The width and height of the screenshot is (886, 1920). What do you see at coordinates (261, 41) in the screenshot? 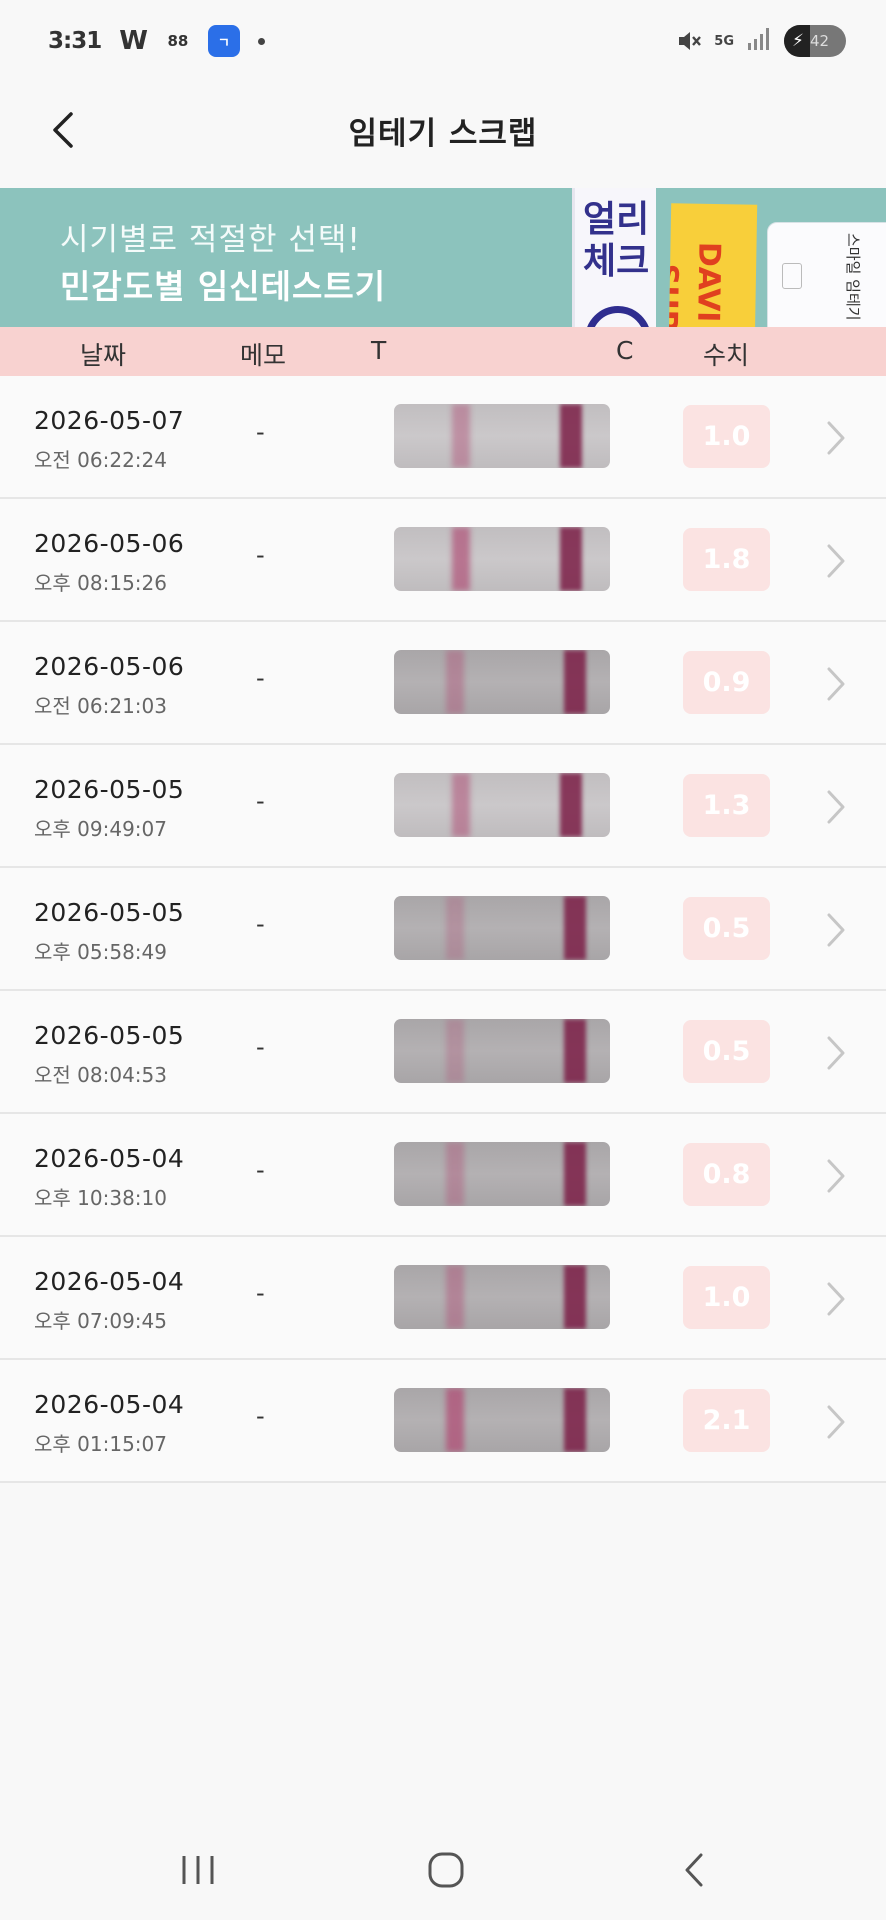
I see `more-notifications-dot-icon` at bounding box center [261, 41].